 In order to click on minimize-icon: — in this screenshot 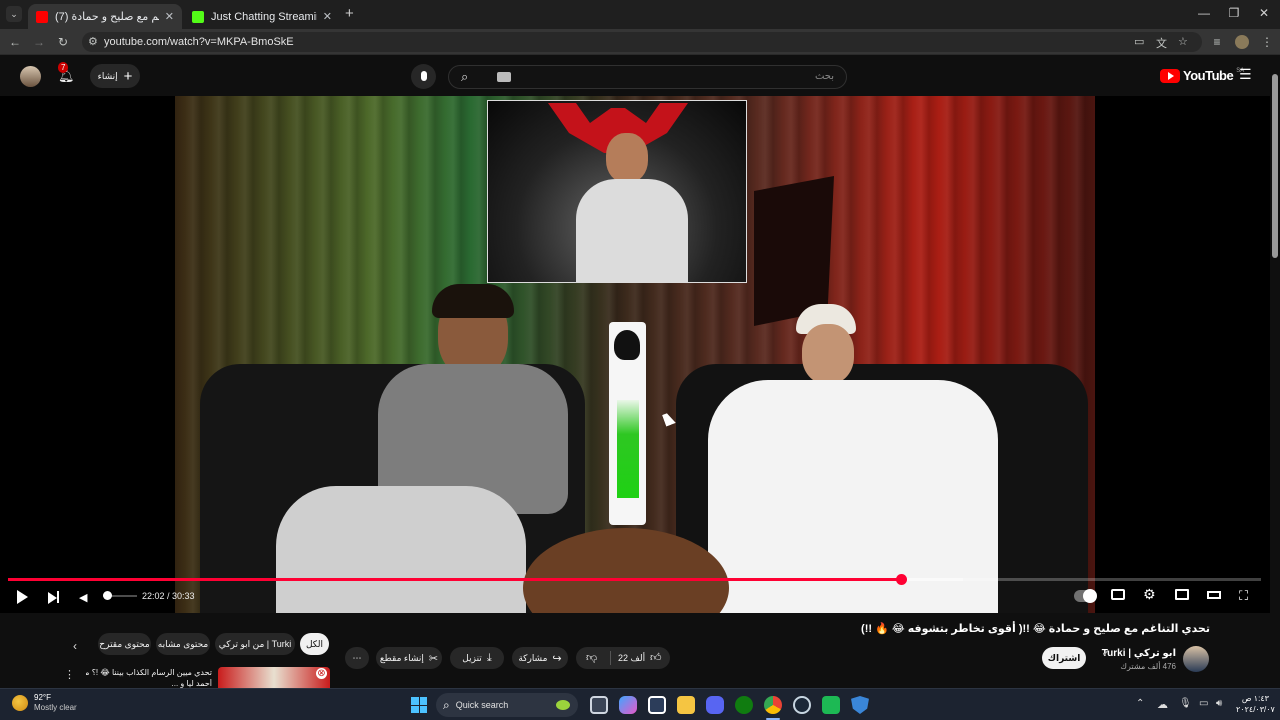, I will do `click(1204, 13)`.